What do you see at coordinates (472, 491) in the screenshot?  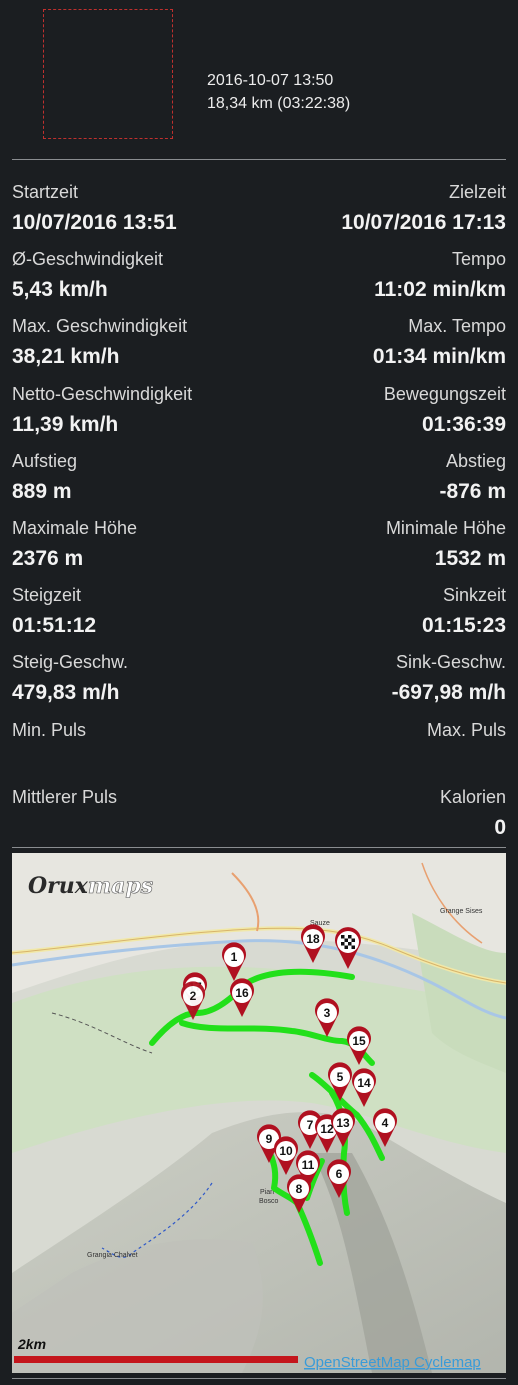 I see `stat-value: -876 m` at bounding box center [472, 491].